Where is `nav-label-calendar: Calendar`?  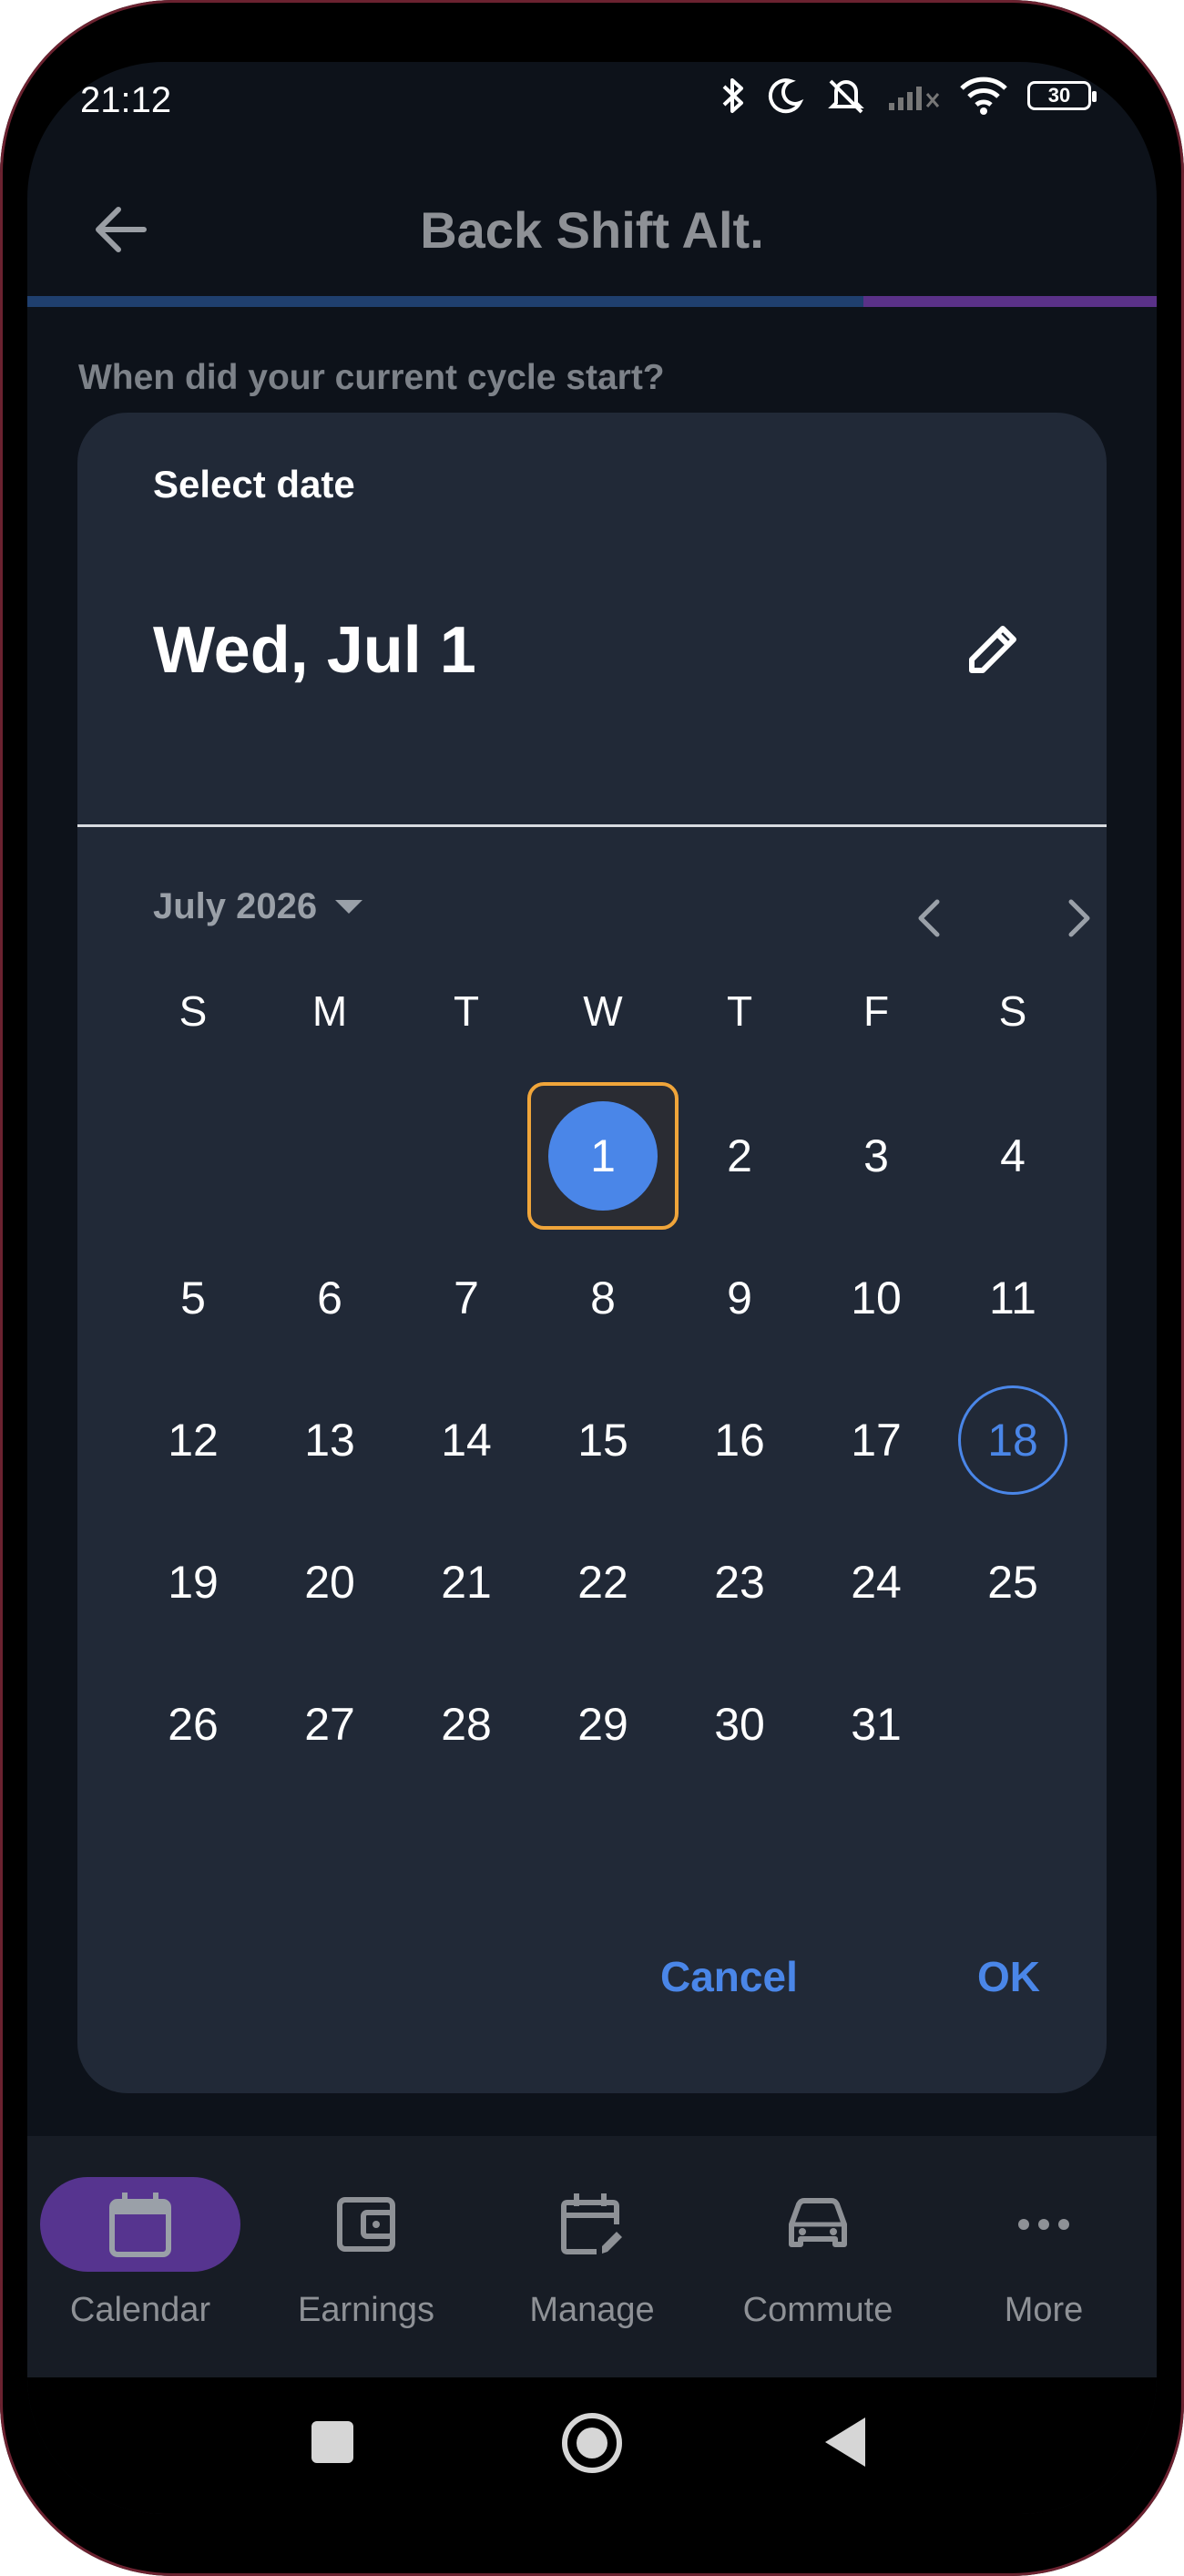 nav-label-calendar: Calendar is located at coordinates (140, 2310).